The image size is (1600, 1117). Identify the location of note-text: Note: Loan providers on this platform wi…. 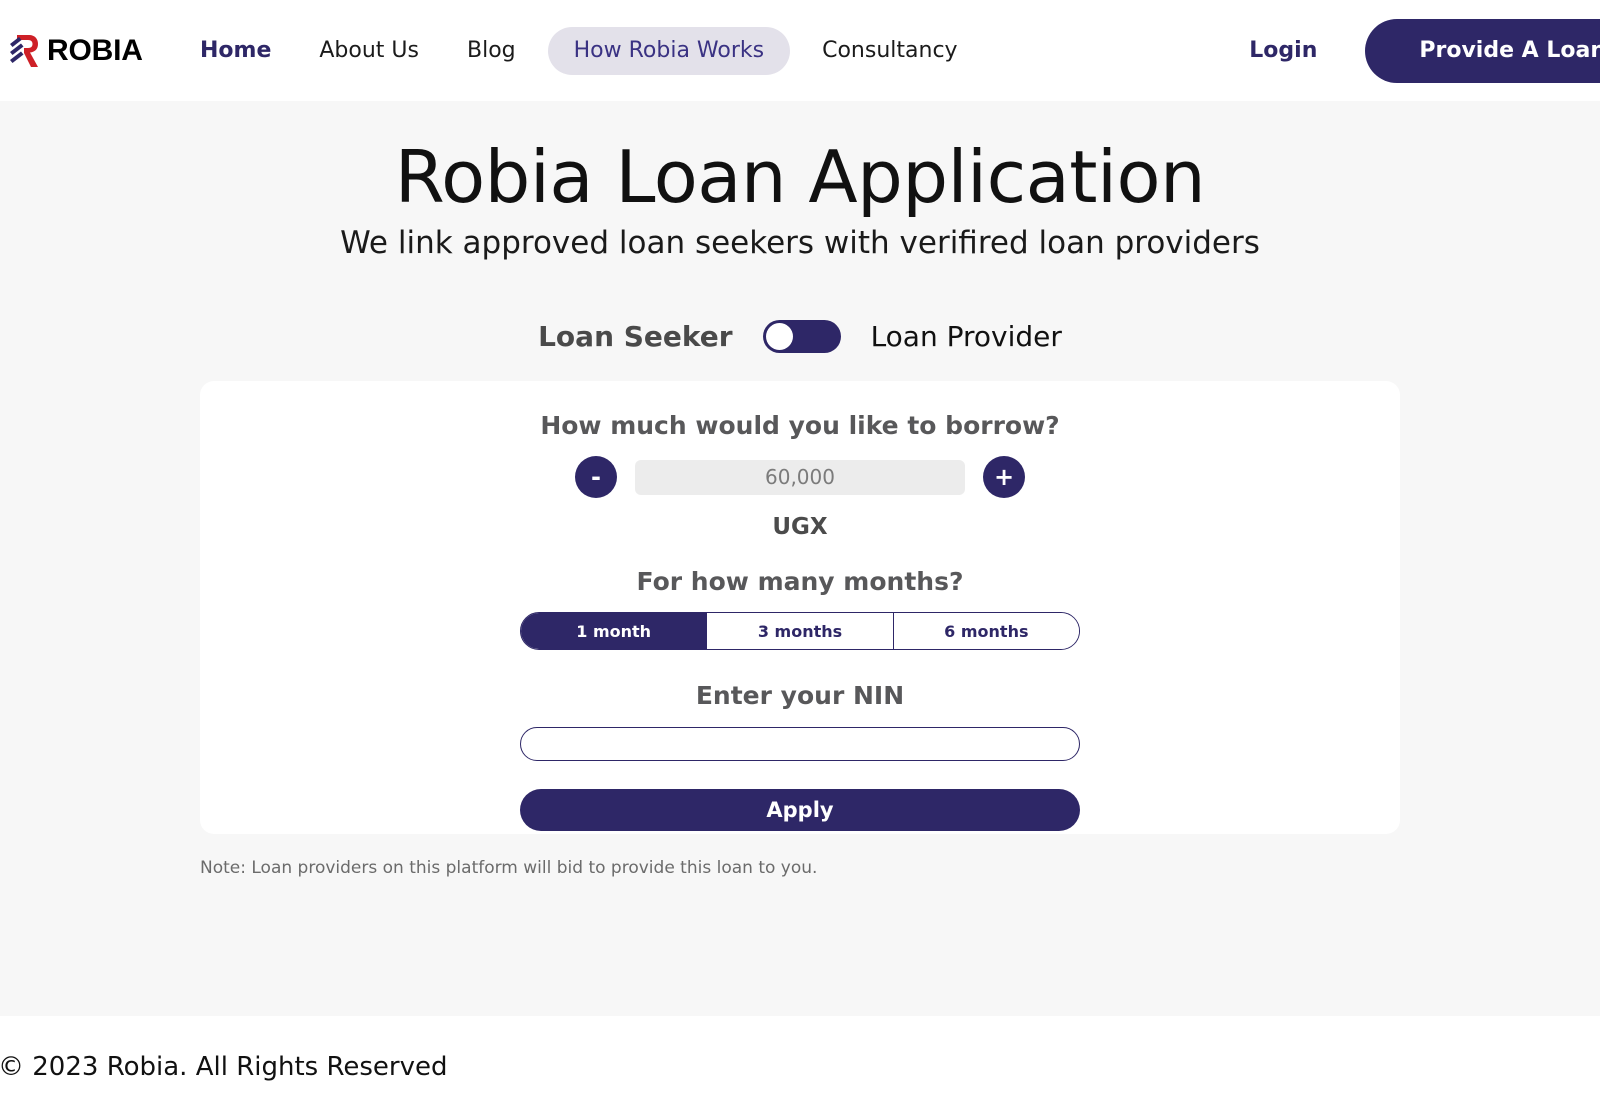
(509, 868).